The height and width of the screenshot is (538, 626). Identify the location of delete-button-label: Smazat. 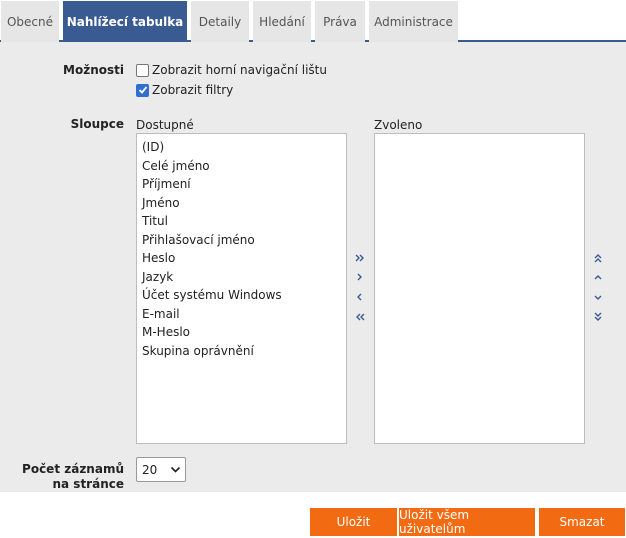
(582, 522).